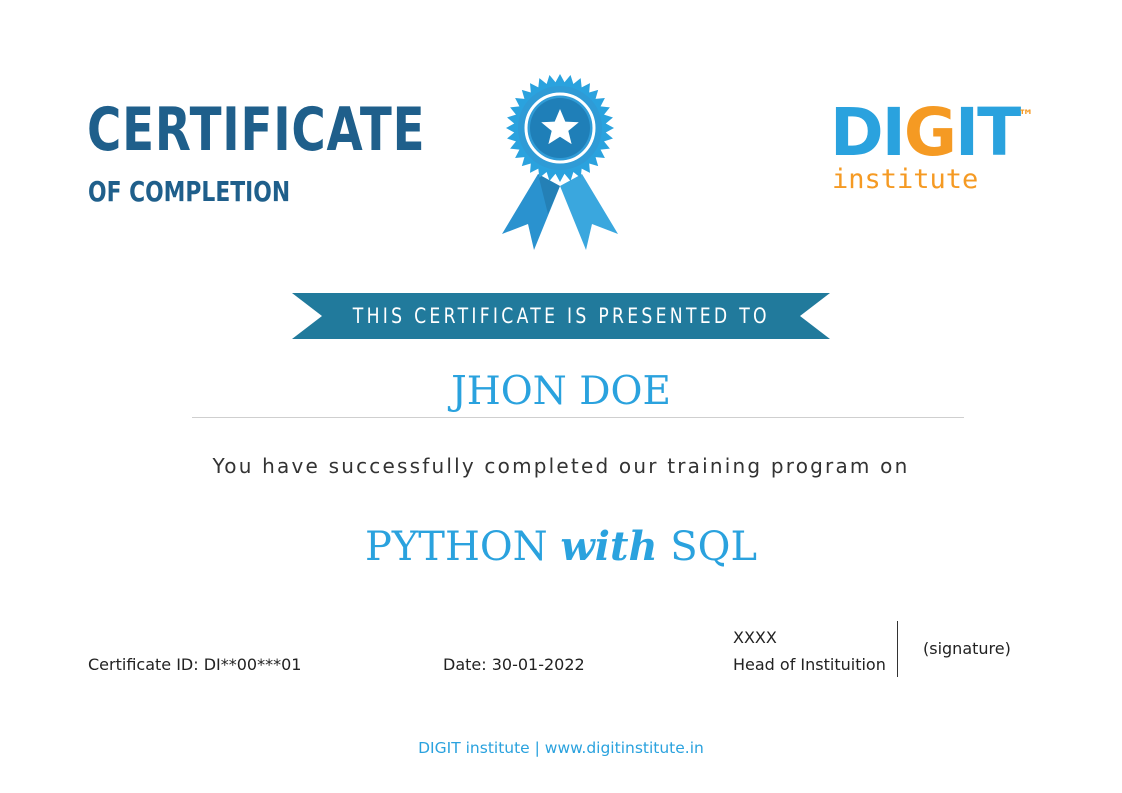 The image size is (1122, 793). Describe the element at coordinates (561, 391) in the screenshot. I see `recipient-name: JHON DOE` at that location.